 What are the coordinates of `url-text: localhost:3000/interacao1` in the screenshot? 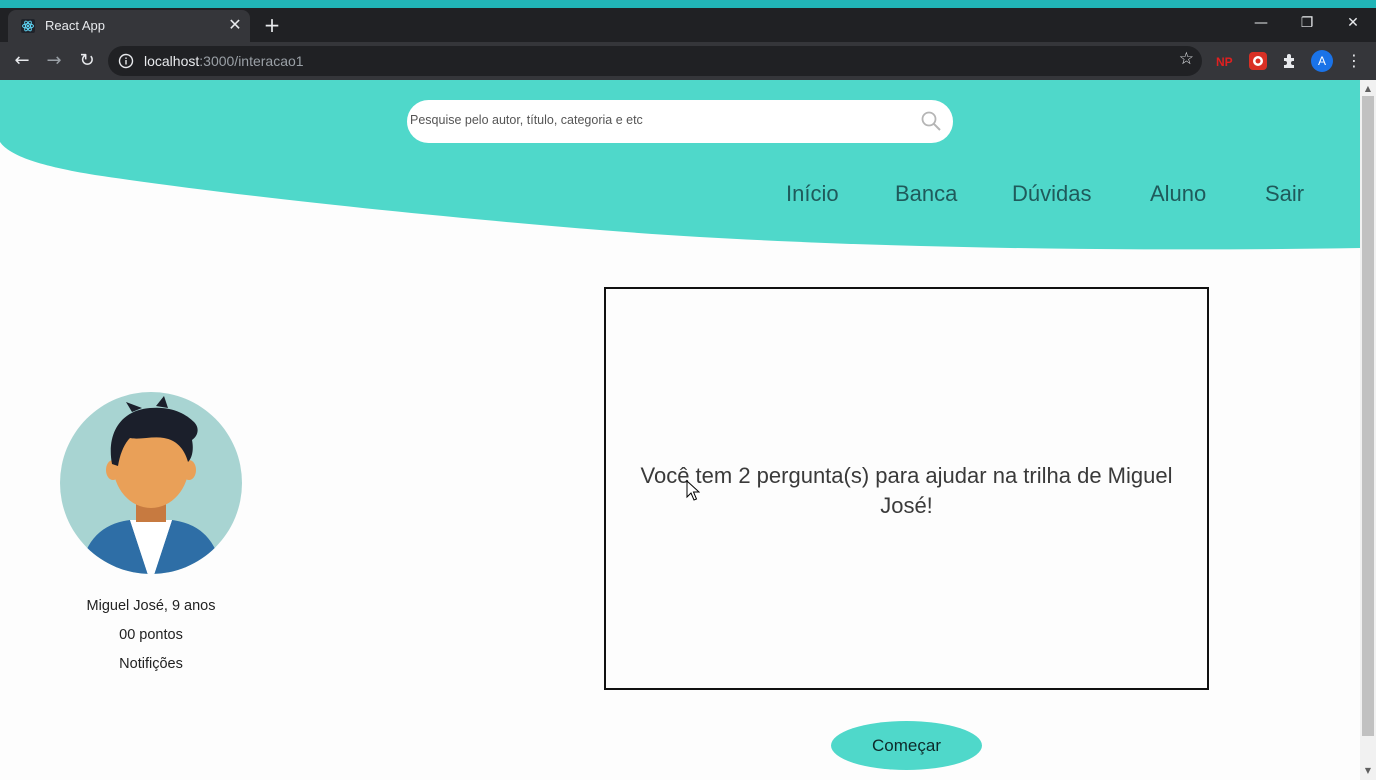 It's located at (224, 61).